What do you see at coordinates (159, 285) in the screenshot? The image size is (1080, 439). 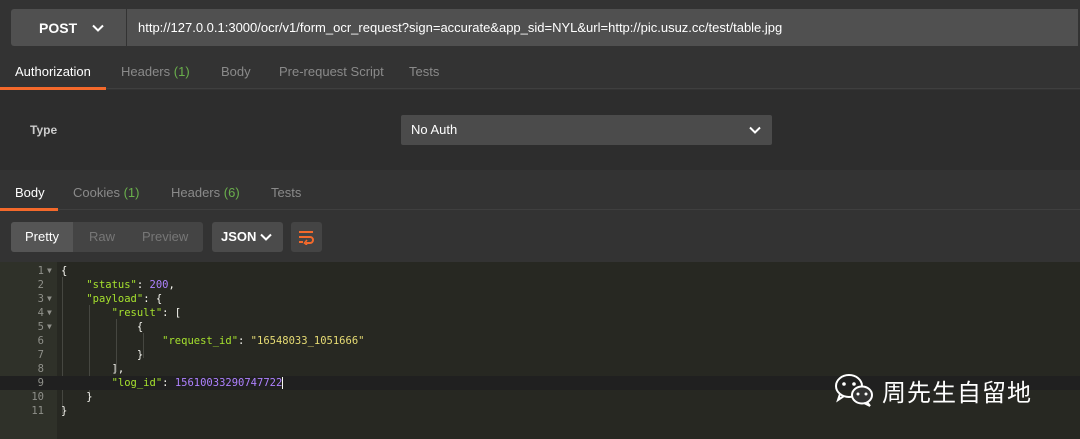 I see `json-number: 200` at bounding box center [159, 285].